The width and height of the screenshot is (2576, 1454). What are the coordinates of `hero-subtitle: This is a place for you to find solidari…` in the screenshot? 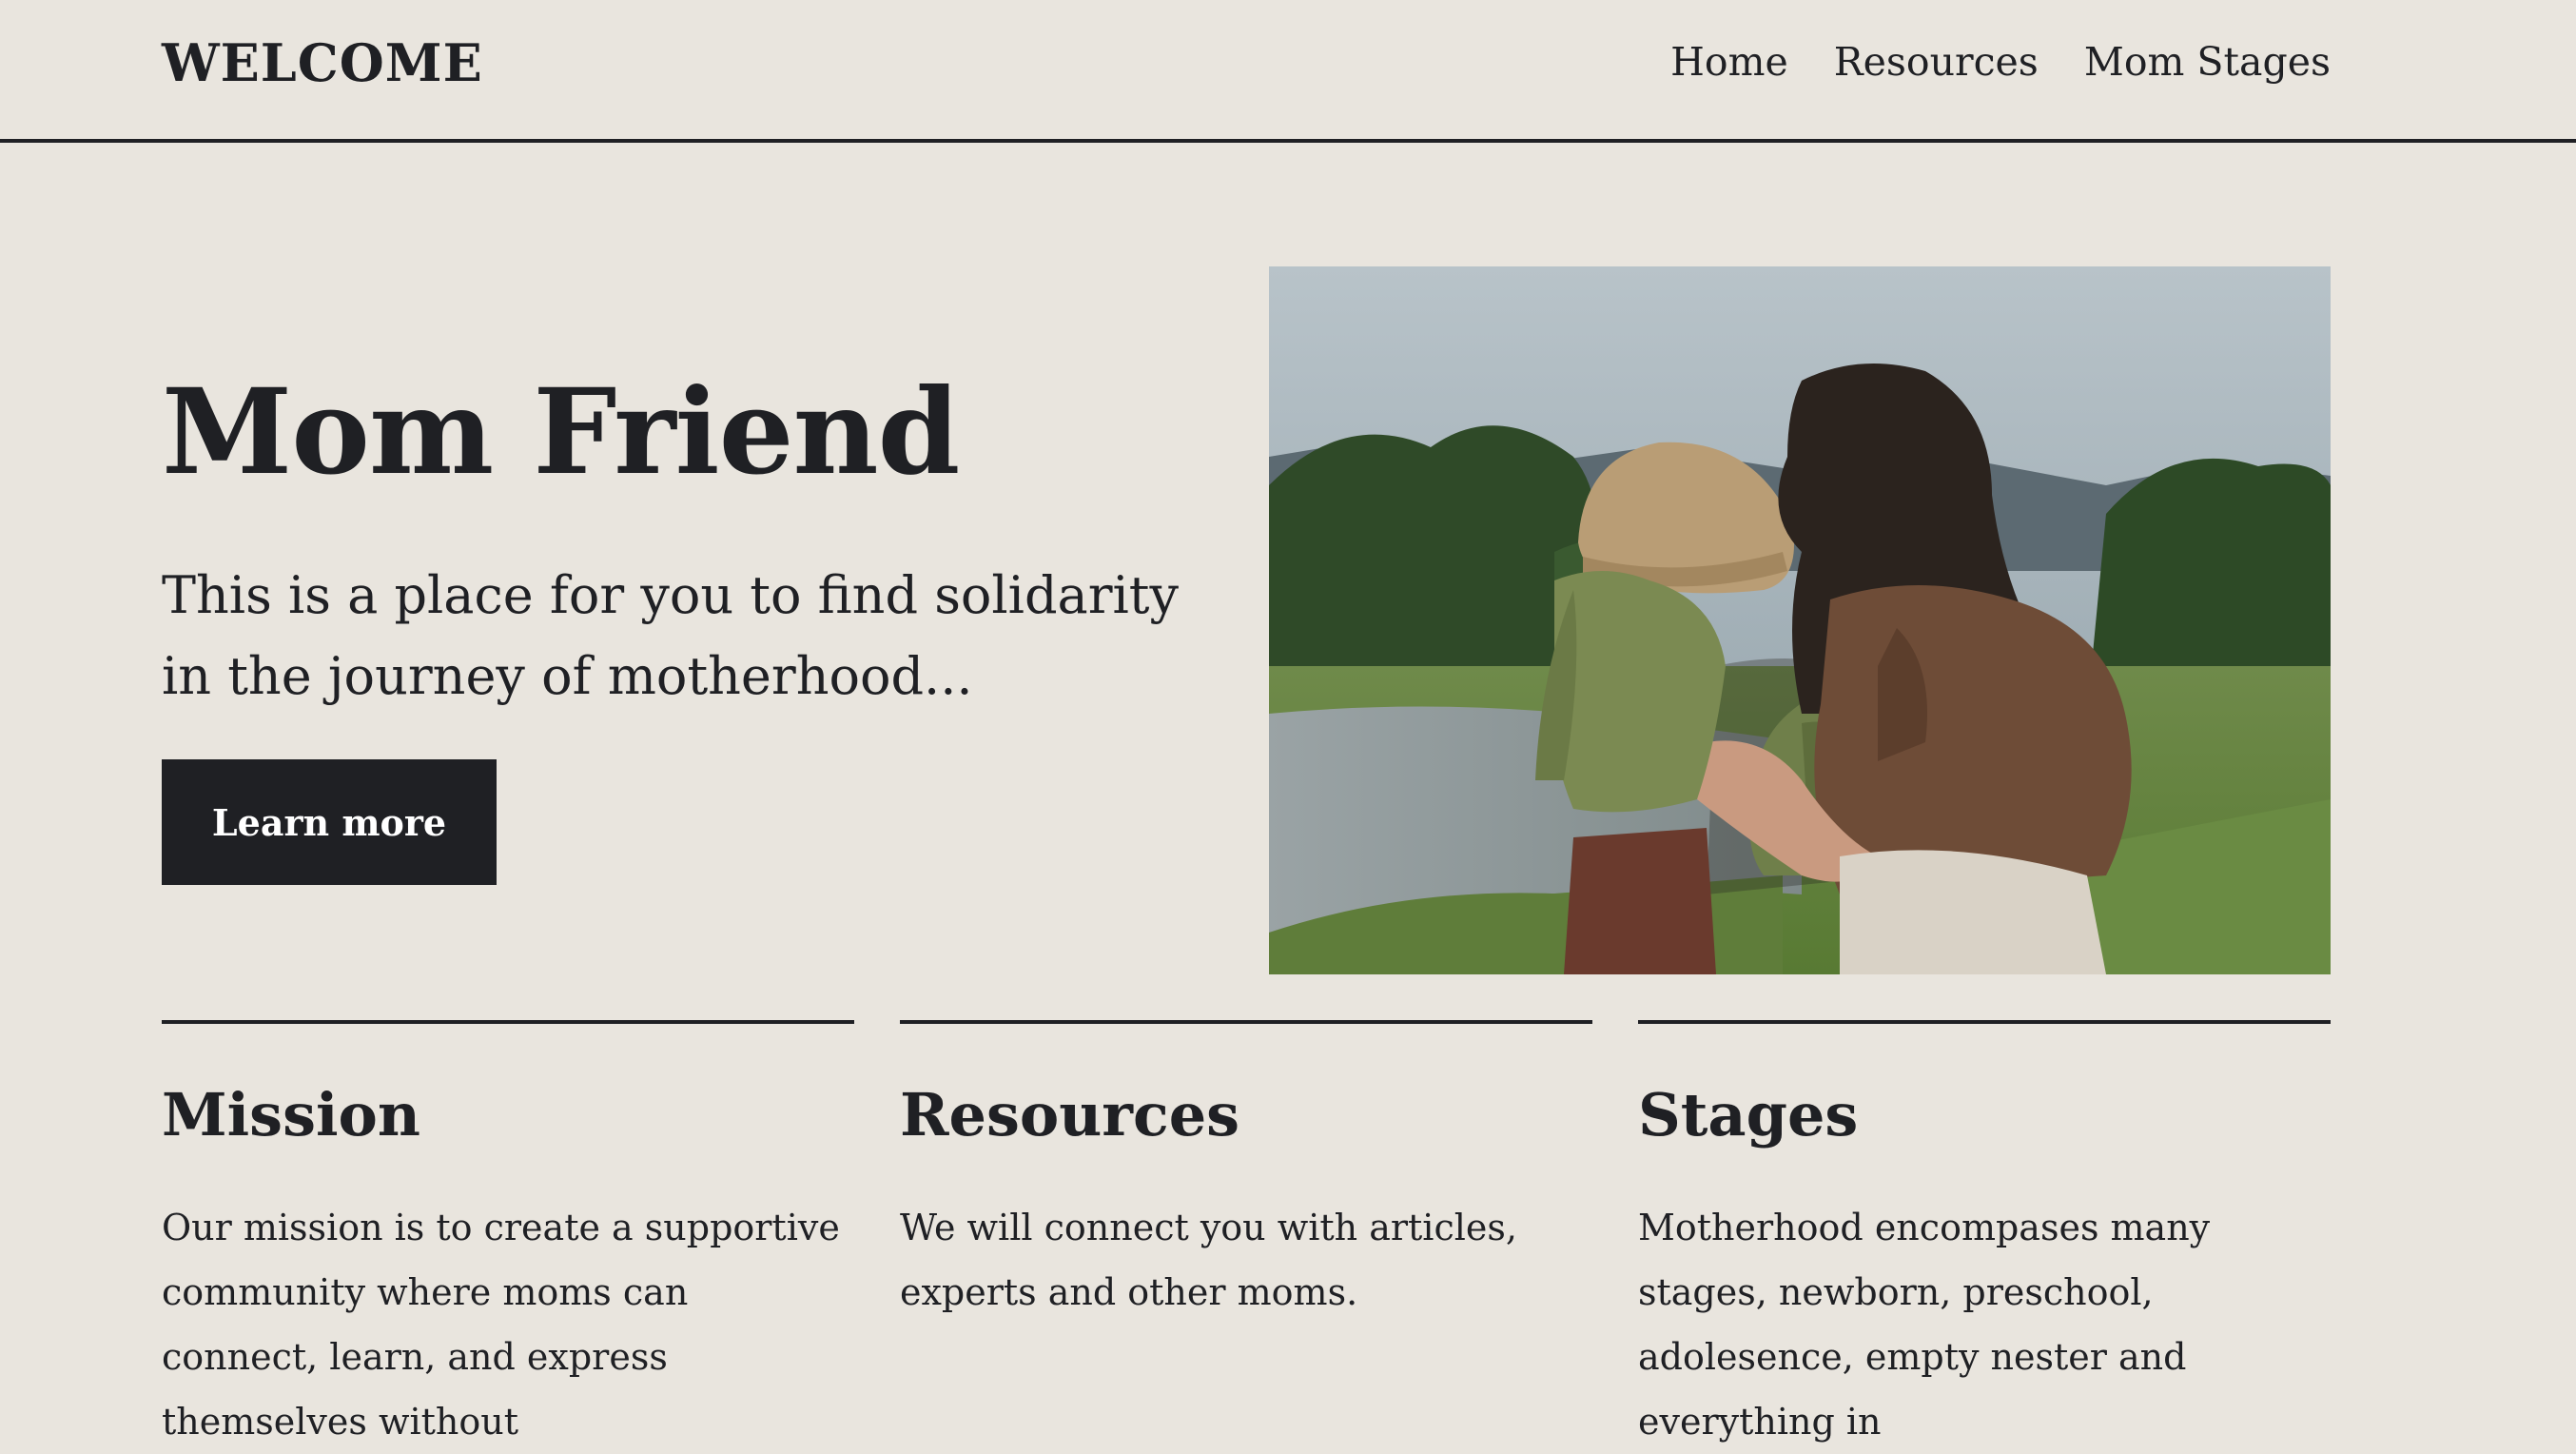 It's located at (671, 636).